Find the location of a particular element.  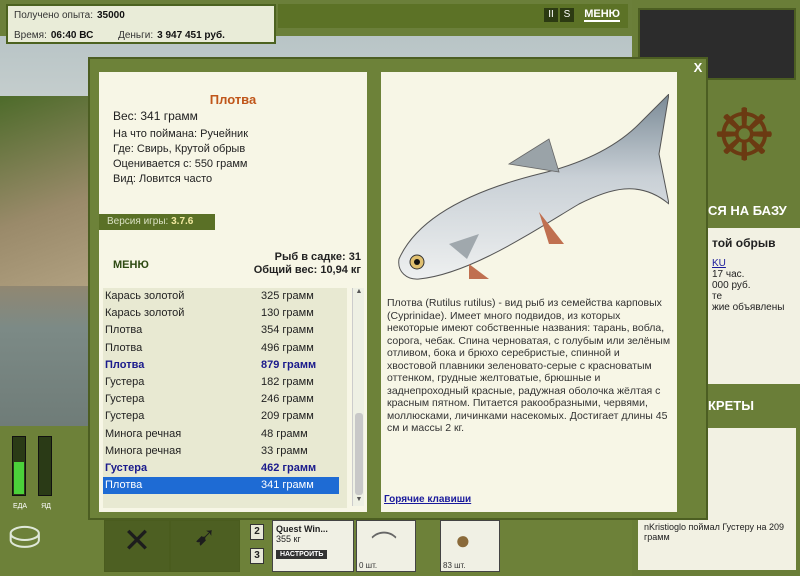

close-icon: X is located at coordinates (698, 68).